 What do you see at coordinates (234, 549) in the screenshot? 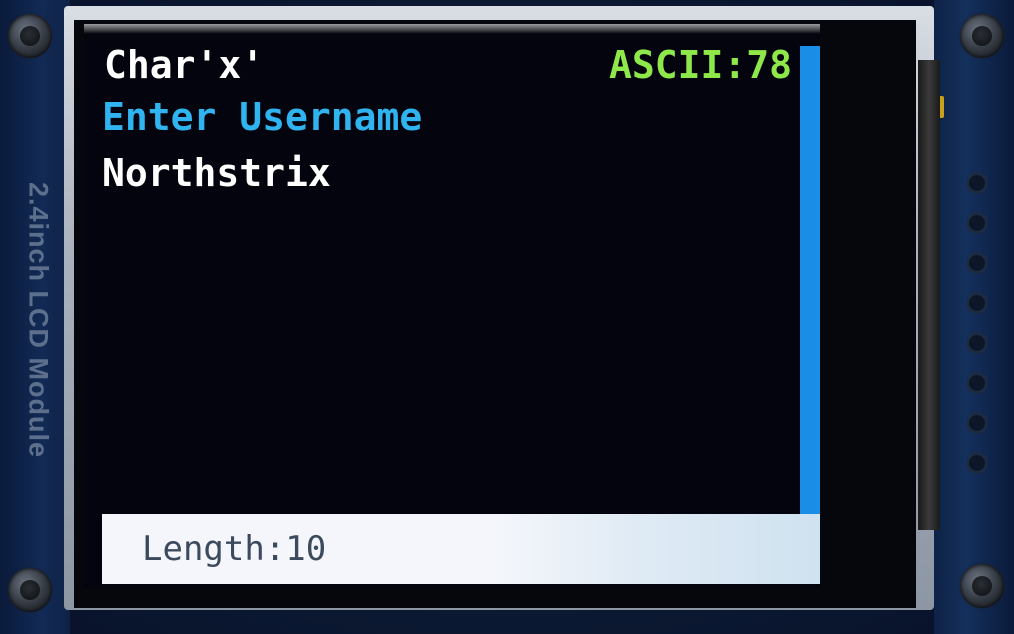
I see `length-label: Length:10` at bounding box center [234, 549].